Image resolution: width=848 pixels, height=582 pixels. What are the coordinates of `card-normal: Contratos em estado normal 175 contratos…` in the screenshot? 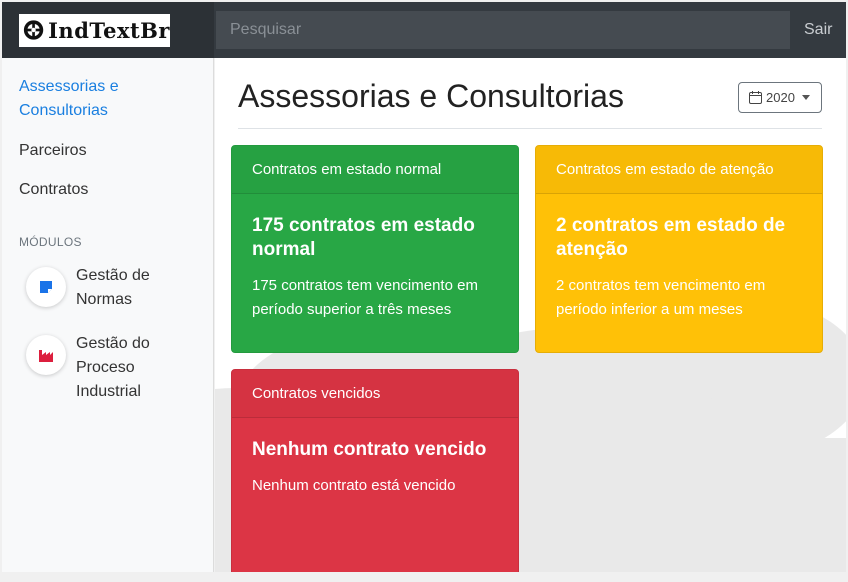 It's located at (375, 249).